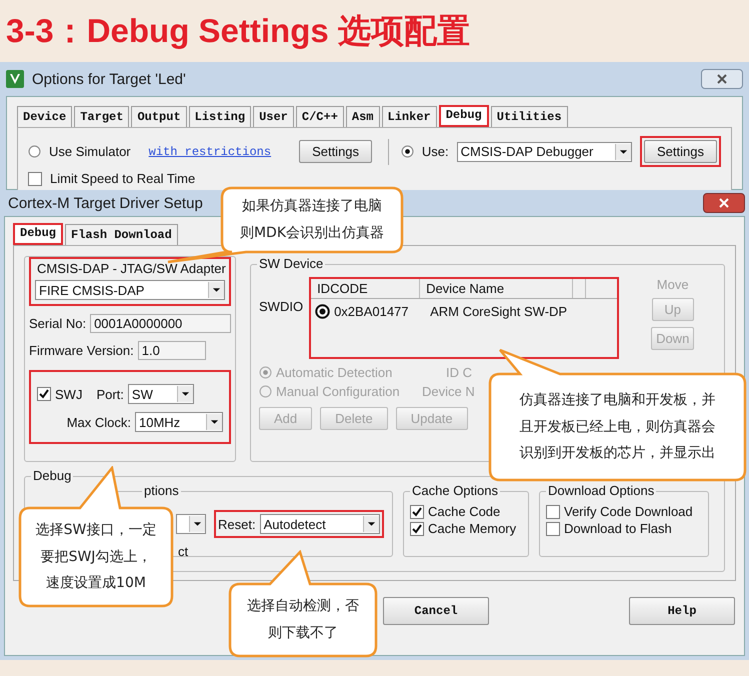 This screenshot has width=749, height=676. Describe the element at coordinates (472, 528) in the screenshot. I see `checkbox-label: Cache Memory` at that location.